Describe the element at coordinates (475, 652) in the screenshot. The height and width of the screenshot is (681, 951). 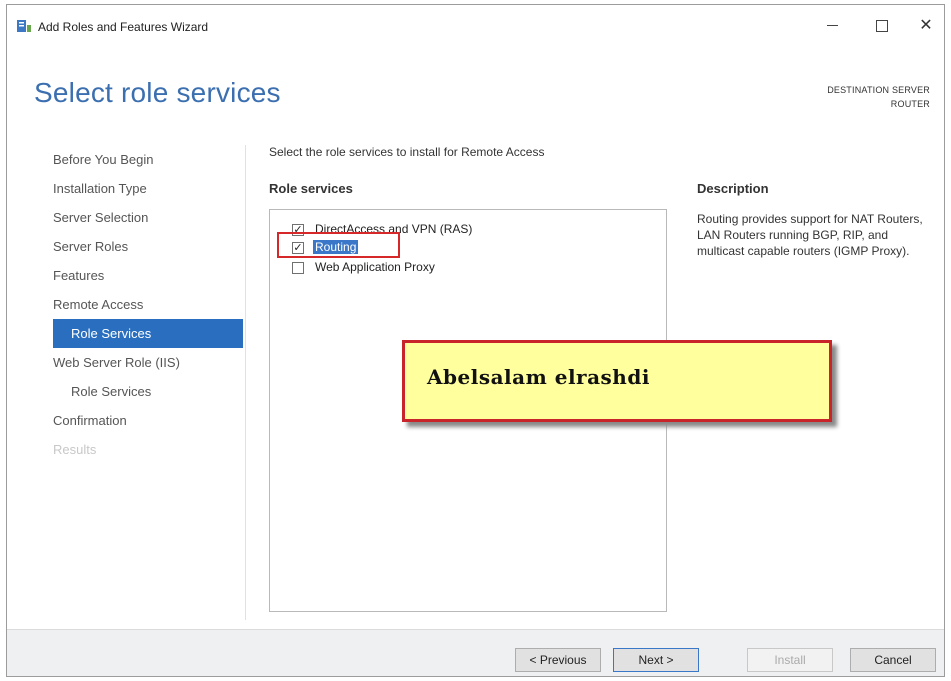
I see `wizard-footer: < Previous Next > Install Cancel` at that location.